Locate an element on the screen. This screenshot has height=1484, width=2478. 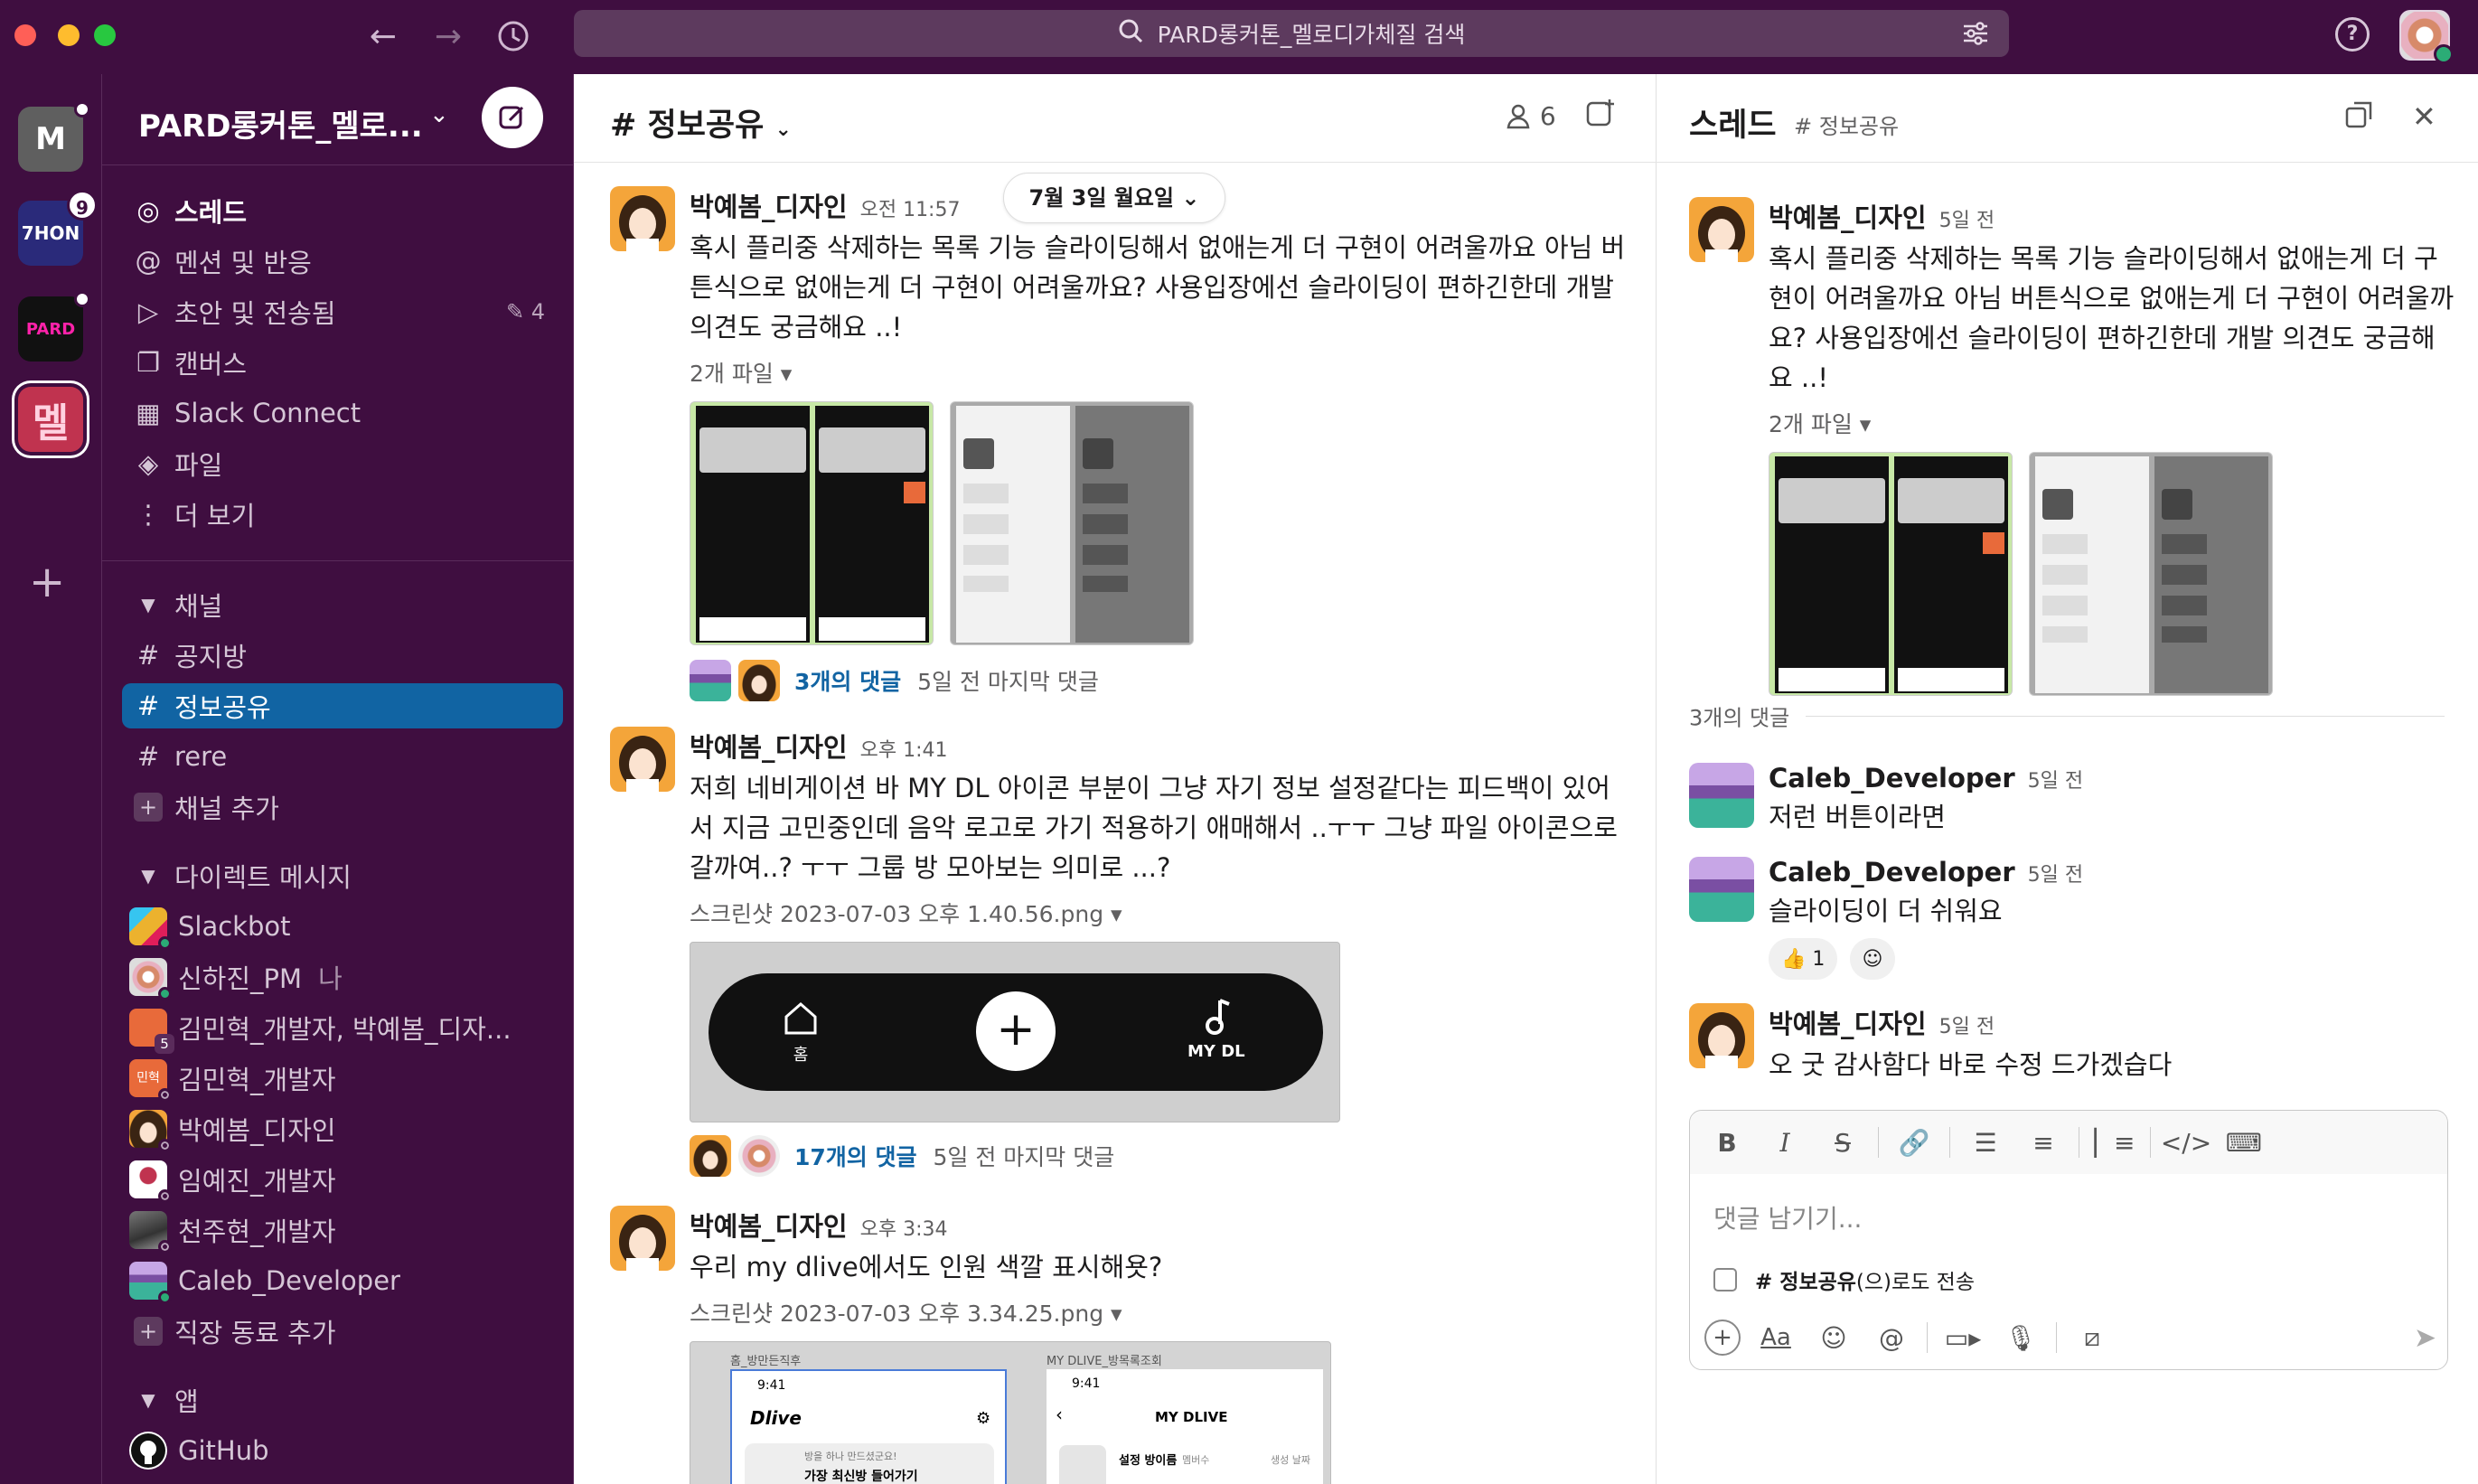
thread-replies: 17개의 댓글 5일 전 마지막 댓글 is located at coordinates (1159, 1156).